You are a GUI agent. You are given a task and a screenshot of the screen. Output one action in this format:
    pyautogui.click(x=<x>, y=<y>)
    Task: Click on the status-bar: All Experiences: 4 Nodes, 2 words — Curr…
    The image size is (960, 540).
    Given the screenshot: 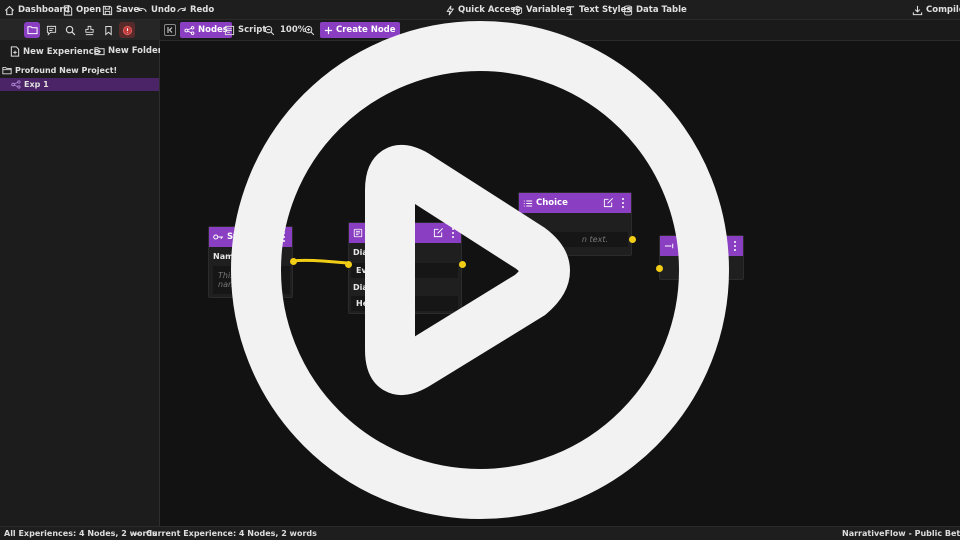 What is the action you would take?
    pyautogui.click(x=480, y=533)
    